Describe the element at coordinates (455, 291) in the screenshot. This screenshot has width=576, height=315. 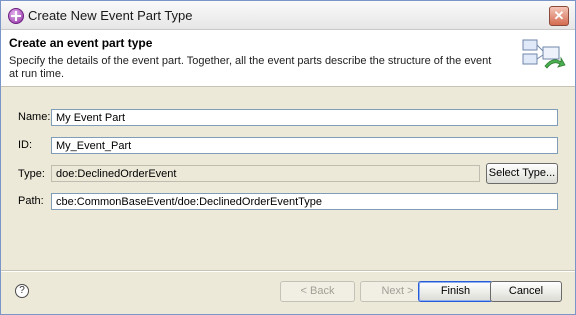
I see `finish-button: Finish` at that location.